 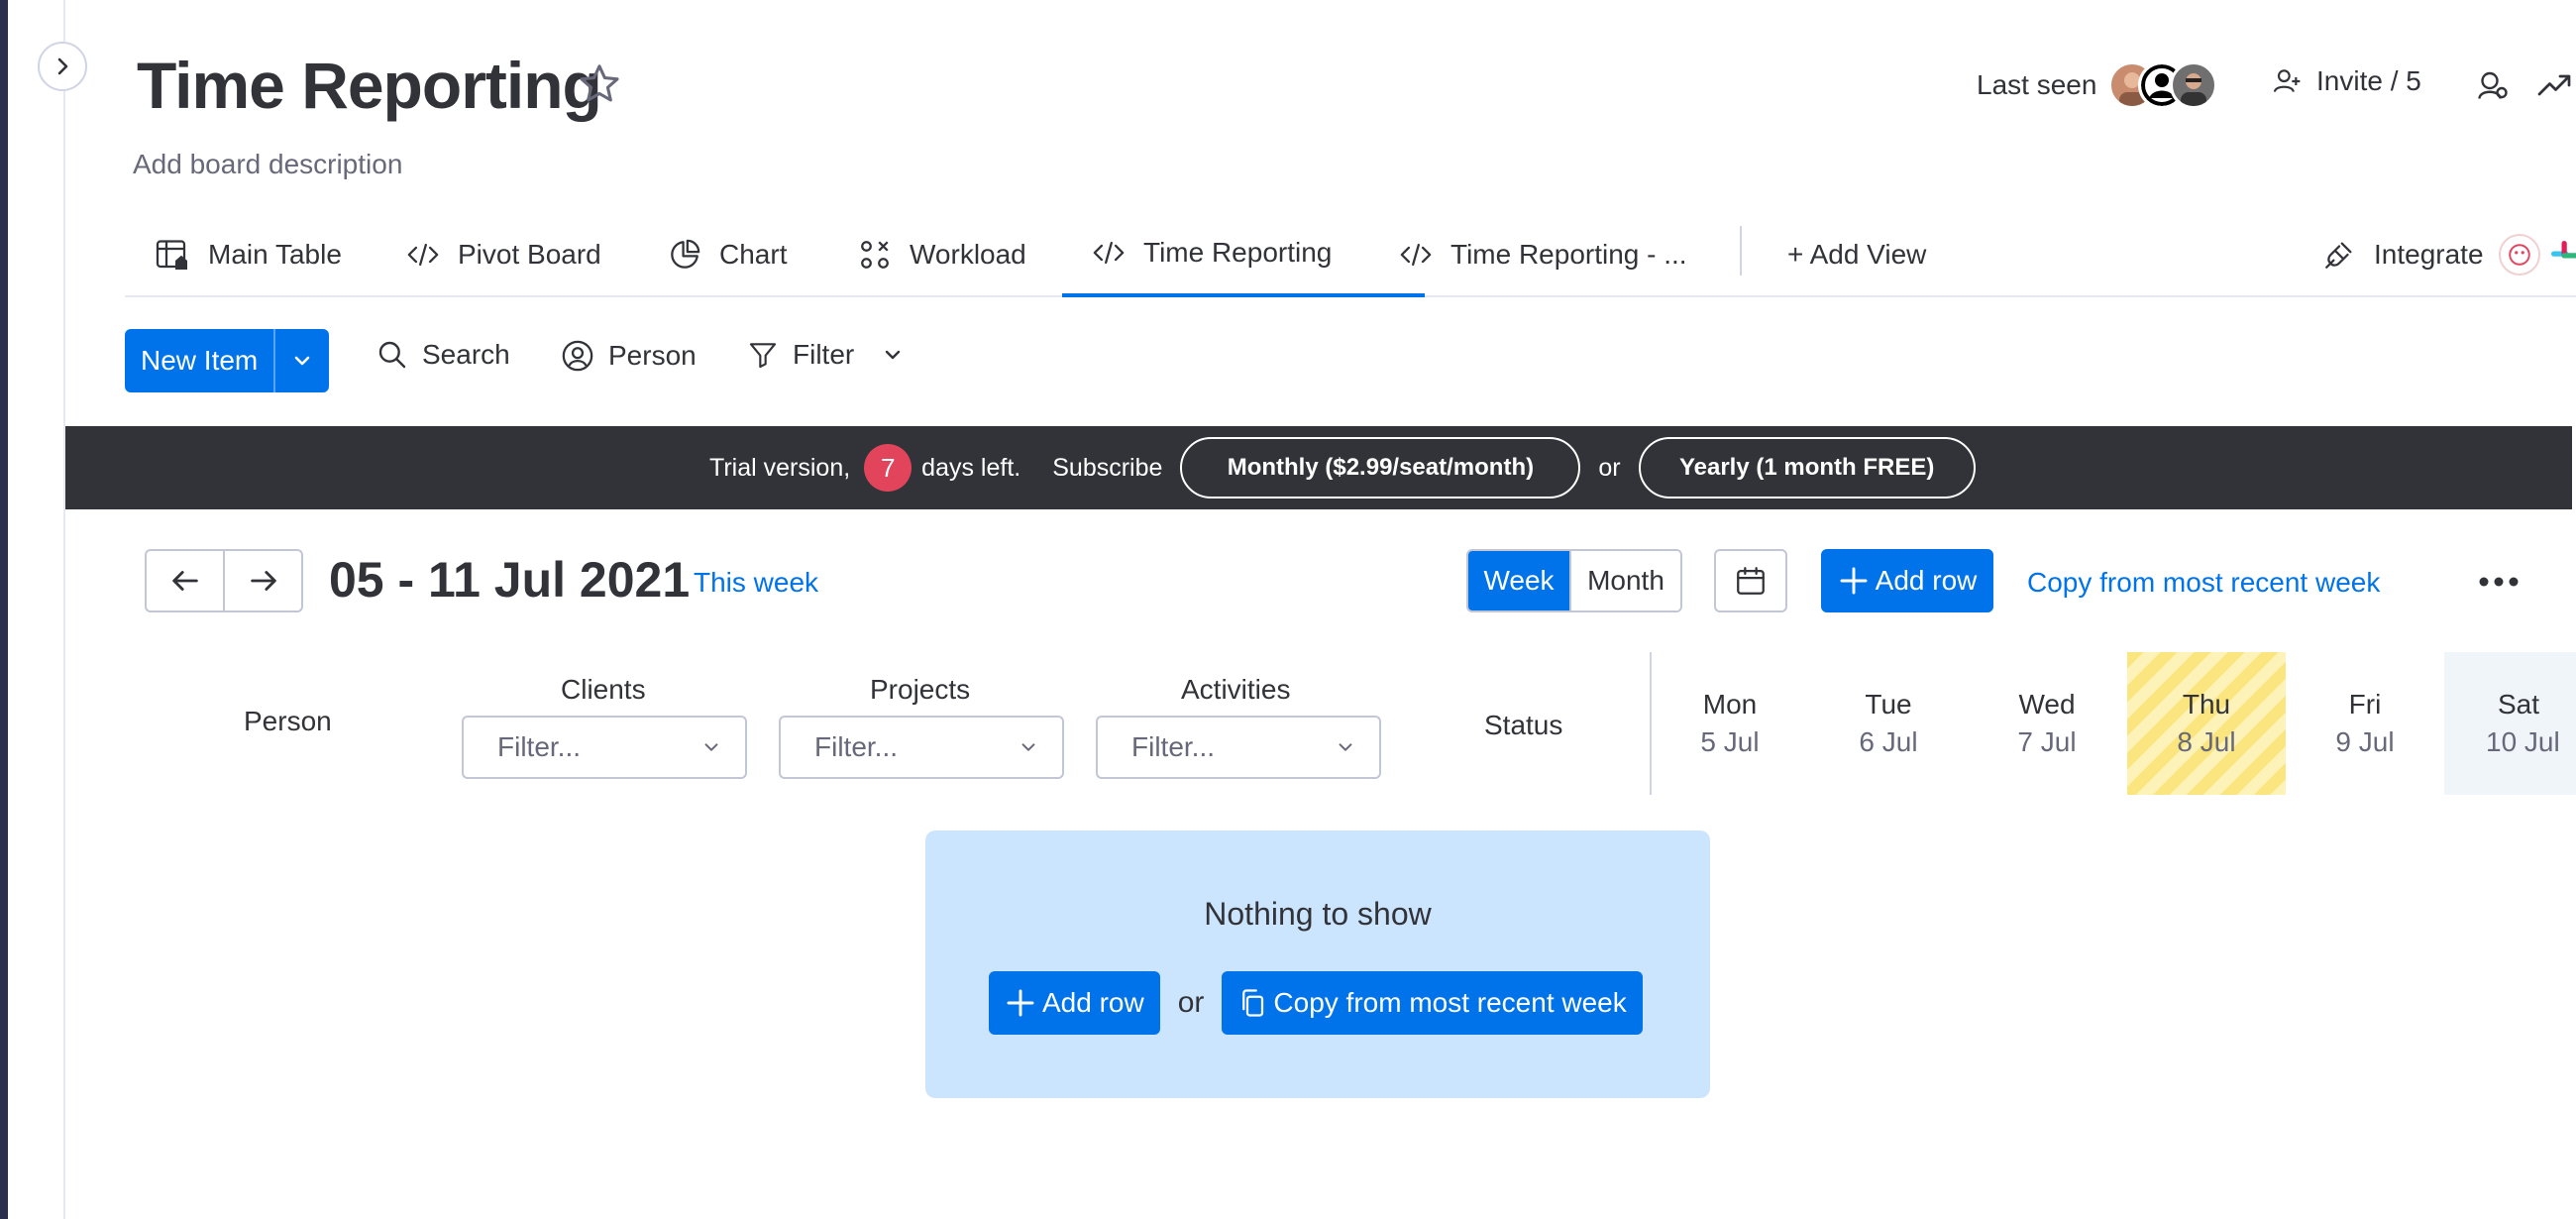 I want to click on tab-chart: Chart, so click(x=727, y=255).